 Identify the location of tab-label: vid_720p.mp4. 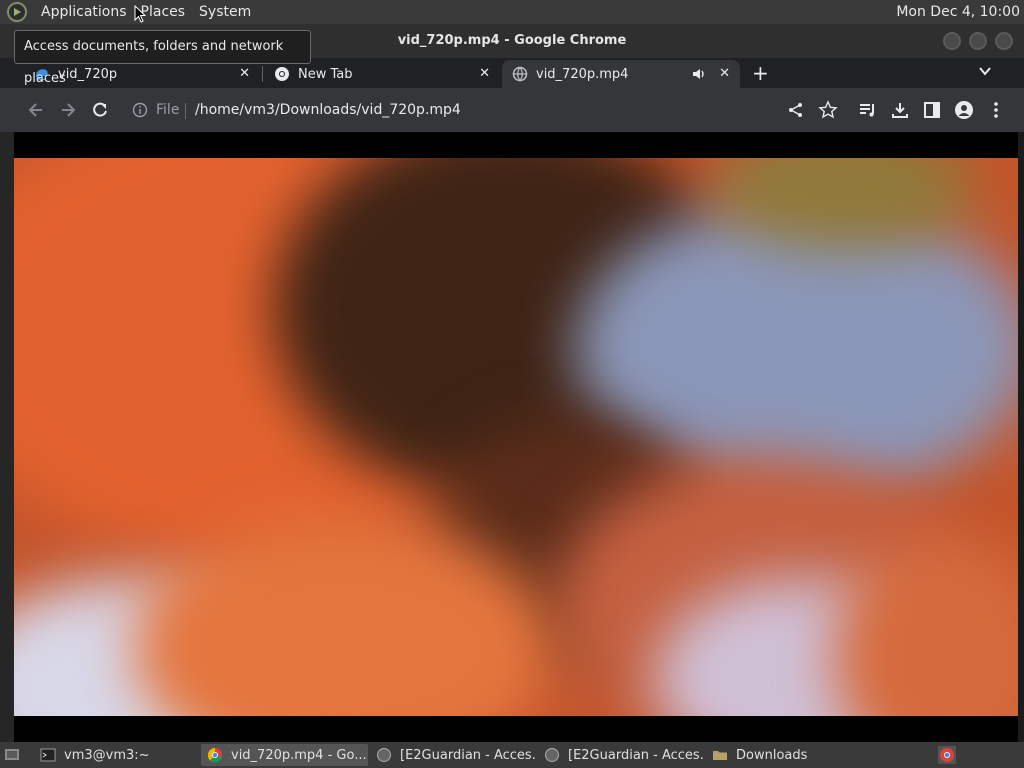
(582, 74).